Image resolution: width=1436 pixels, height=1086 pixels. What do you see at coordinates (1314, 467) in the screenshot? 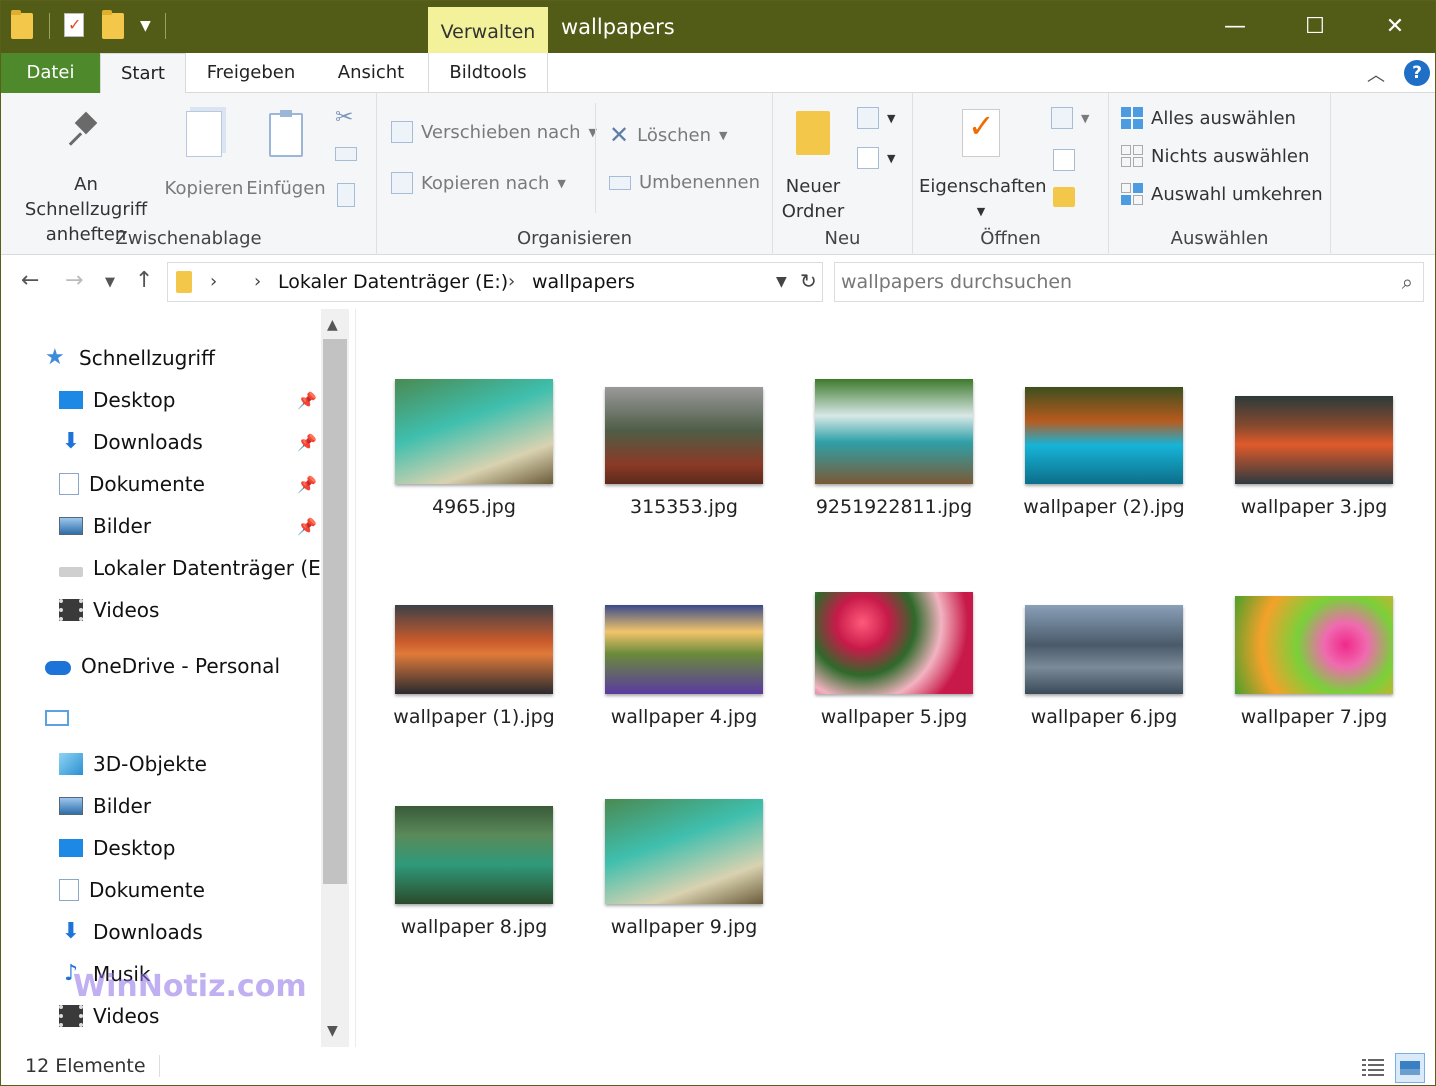
I see `file-item: wallpaper 3.jpg` at bounding box center [1314, 467].